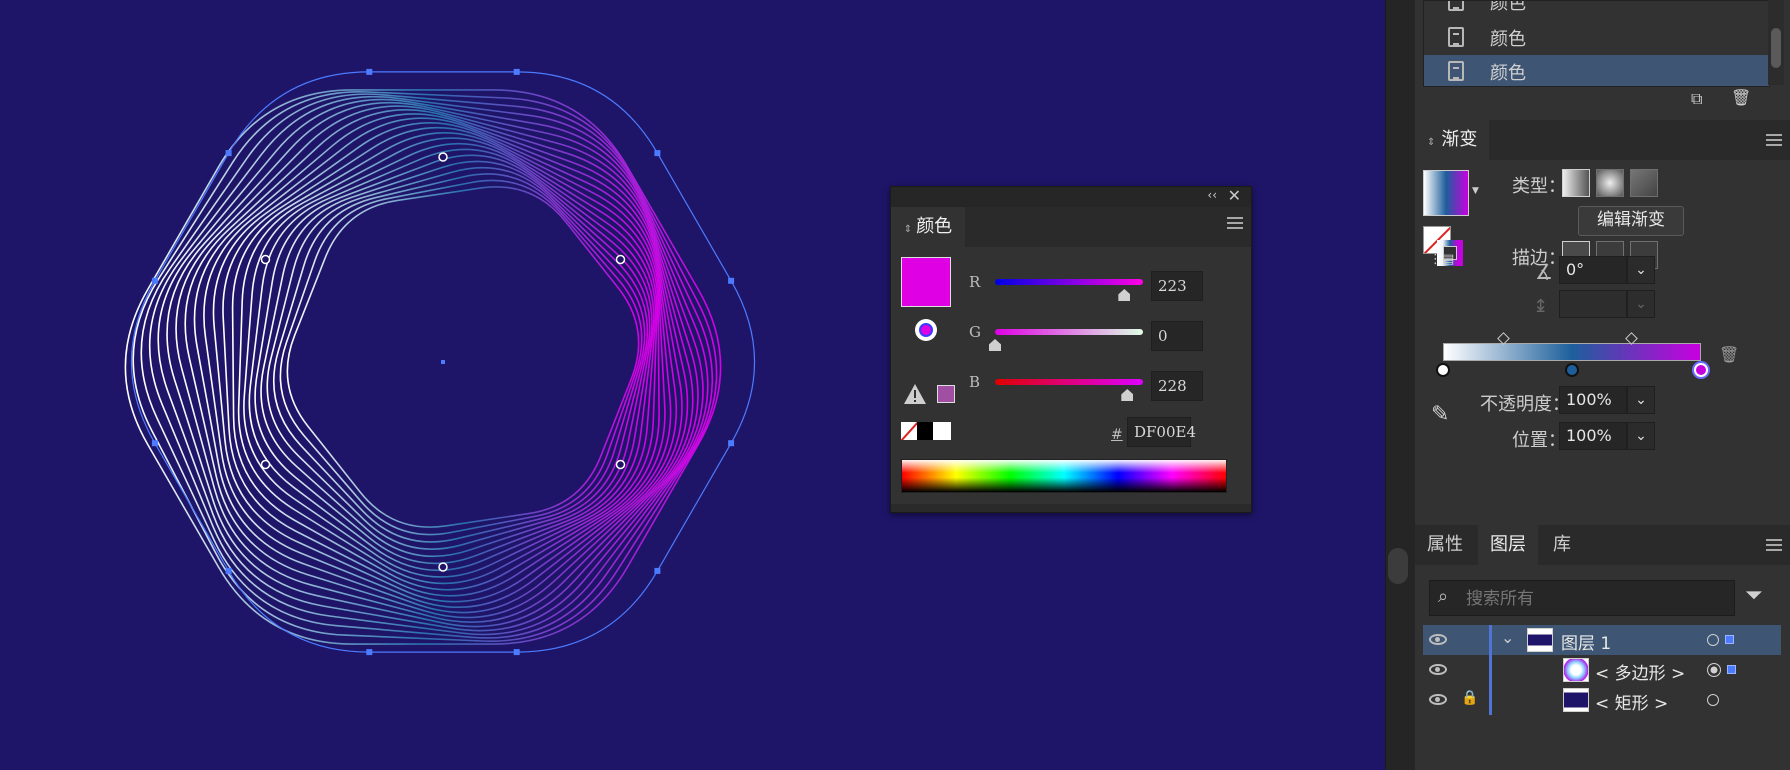  What do you see at coordinates (1641, 304) in the screenshot?
I see `aspect-ratio-dropdown: ⌄` at bounding box center [1641, 304].